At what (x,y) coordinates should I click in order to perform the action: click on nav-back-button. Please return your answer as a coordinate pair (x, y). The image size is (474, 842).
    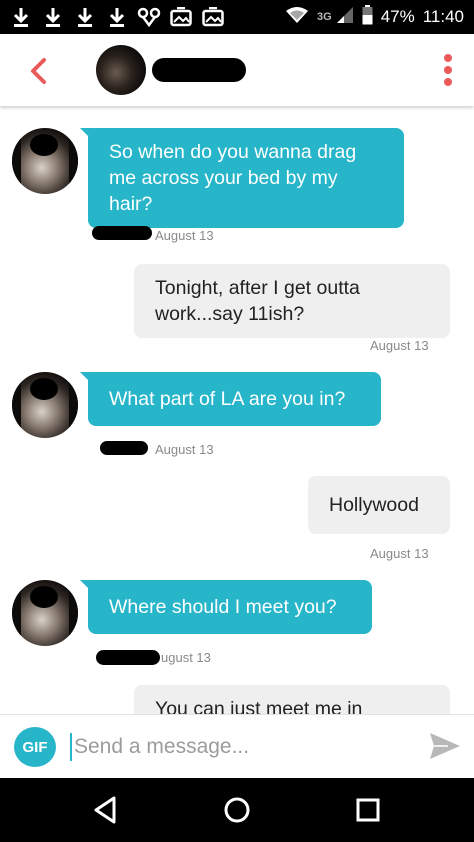
    Looking at the image, I should click on (106, 810).